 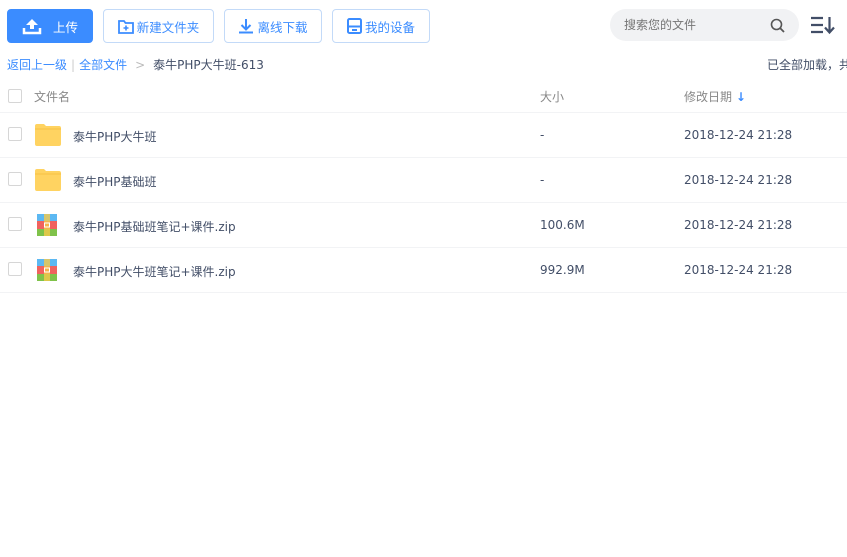 What do you see at coordinates (125, 26) in the screenshot?
I see `new-folder-icon` at bounding box center [125, 26].